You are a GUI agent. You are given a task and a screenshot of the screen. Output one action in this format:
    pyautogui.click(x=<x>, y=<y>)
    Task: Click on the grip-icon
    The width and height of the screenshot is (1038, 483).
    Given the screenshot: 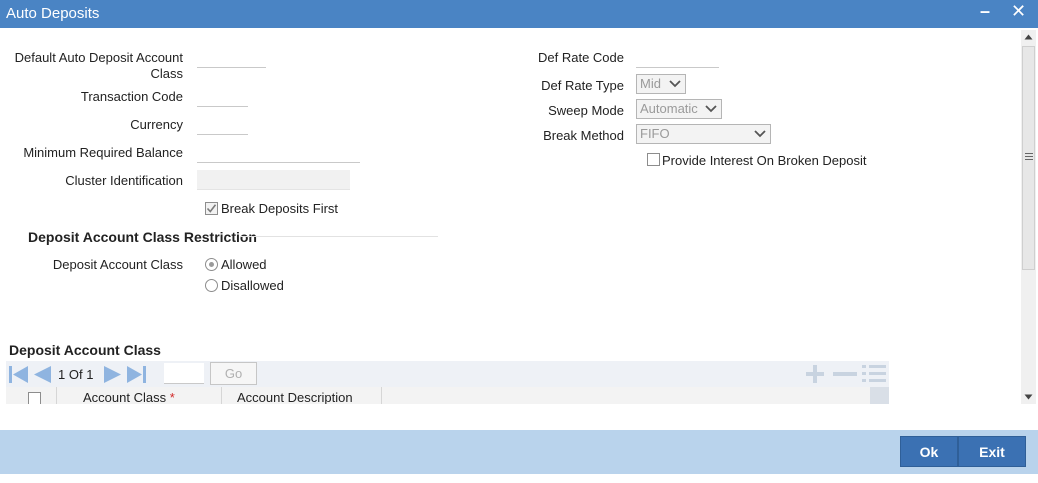 What is the action you would take?
    pyautogui.click(x=1029, y=156)
    